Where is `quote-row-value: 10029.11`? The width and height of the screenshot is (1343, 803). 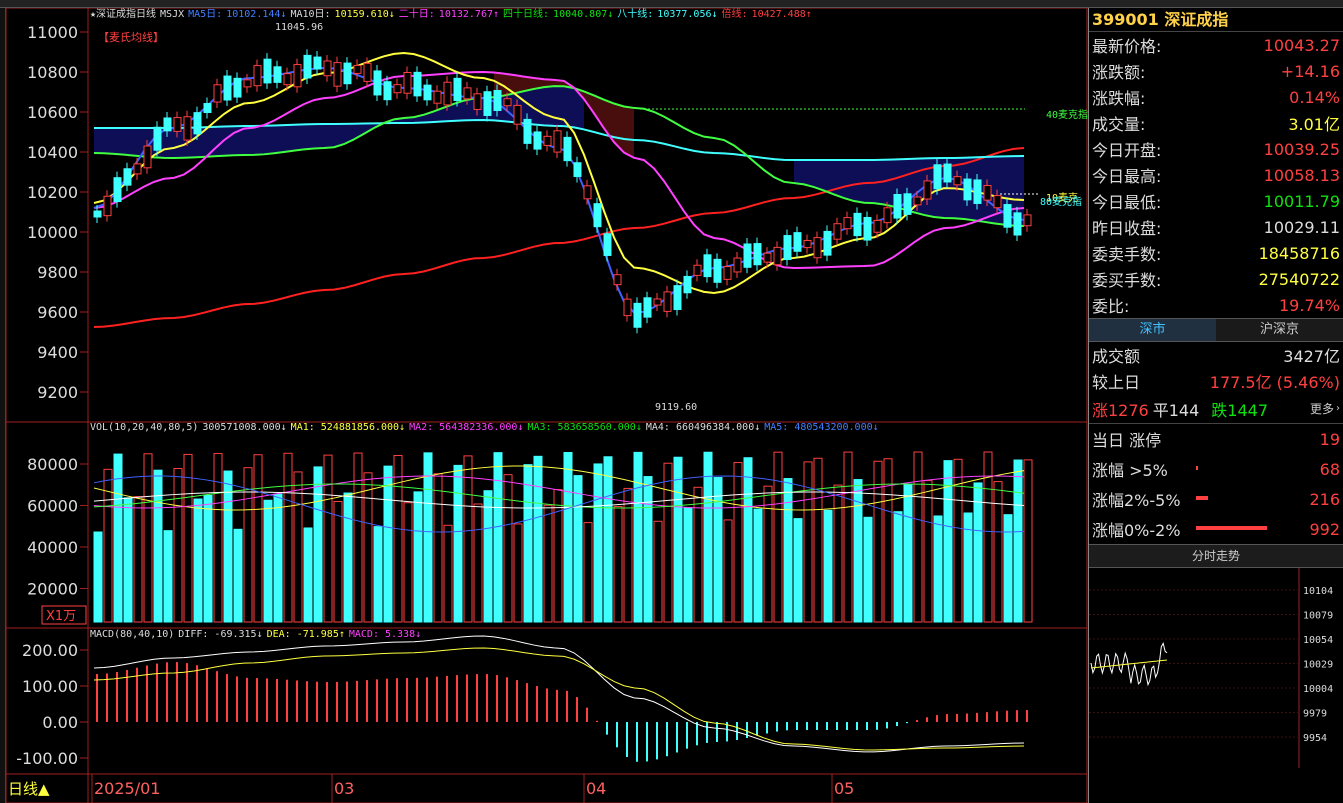 quote-row-value: 10029.11 is located at coordinates (1301, 227).